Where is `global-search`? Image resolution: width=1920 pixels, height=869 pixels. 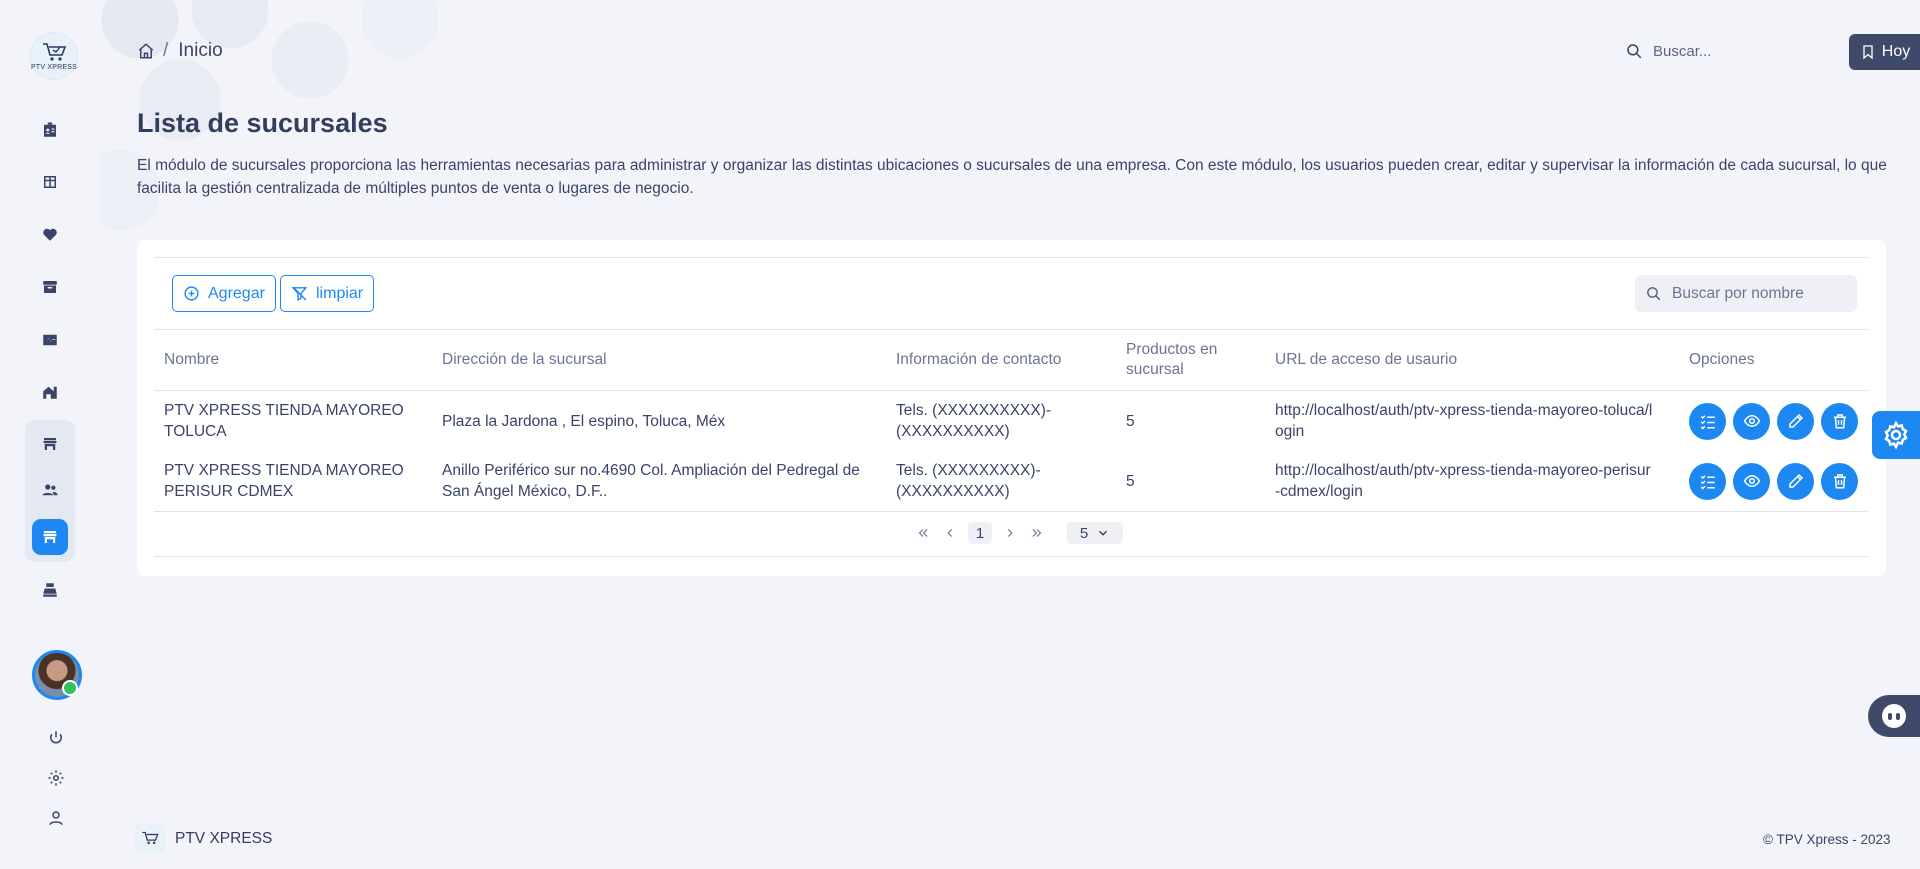
global-search is located at coordinates (1709, 51).